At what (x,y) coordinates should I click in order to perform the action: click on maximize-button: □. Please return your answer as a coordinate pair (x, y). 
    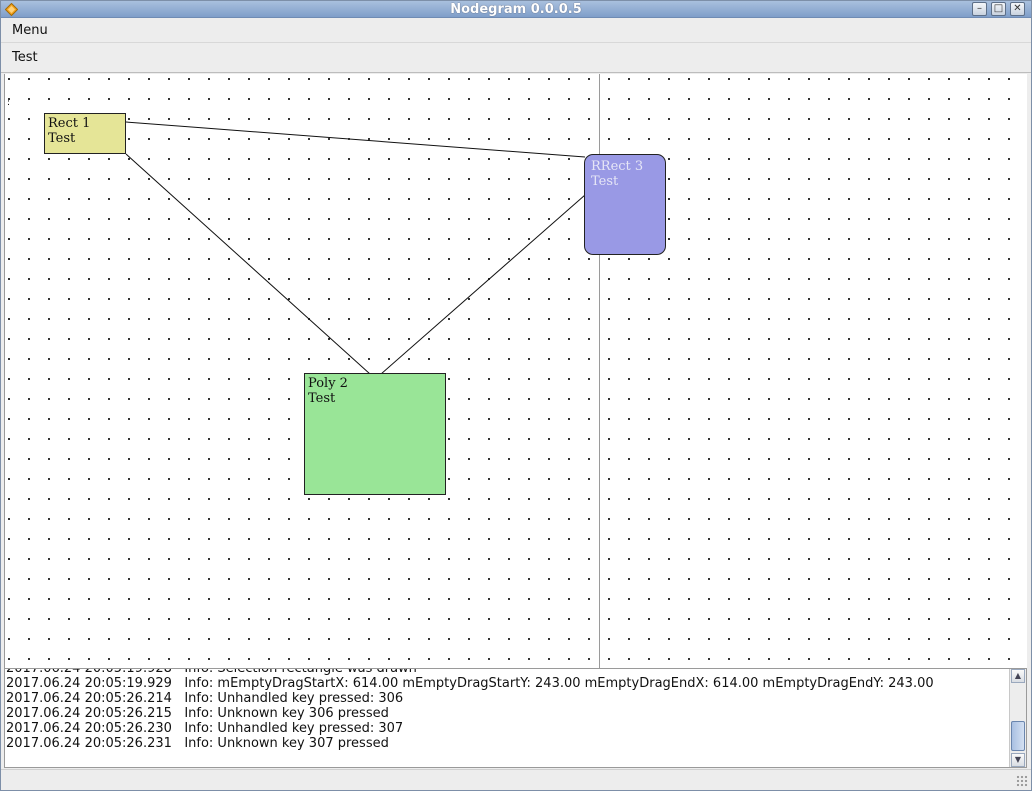
    Looking at the image, I should click on (998, 9).